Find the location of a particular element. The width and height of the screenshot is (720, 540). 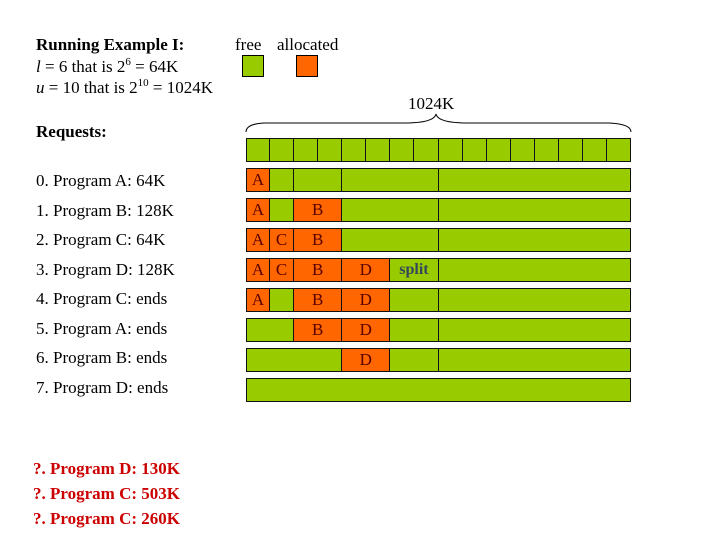

split-block: split is located at coordinates (414, 270).